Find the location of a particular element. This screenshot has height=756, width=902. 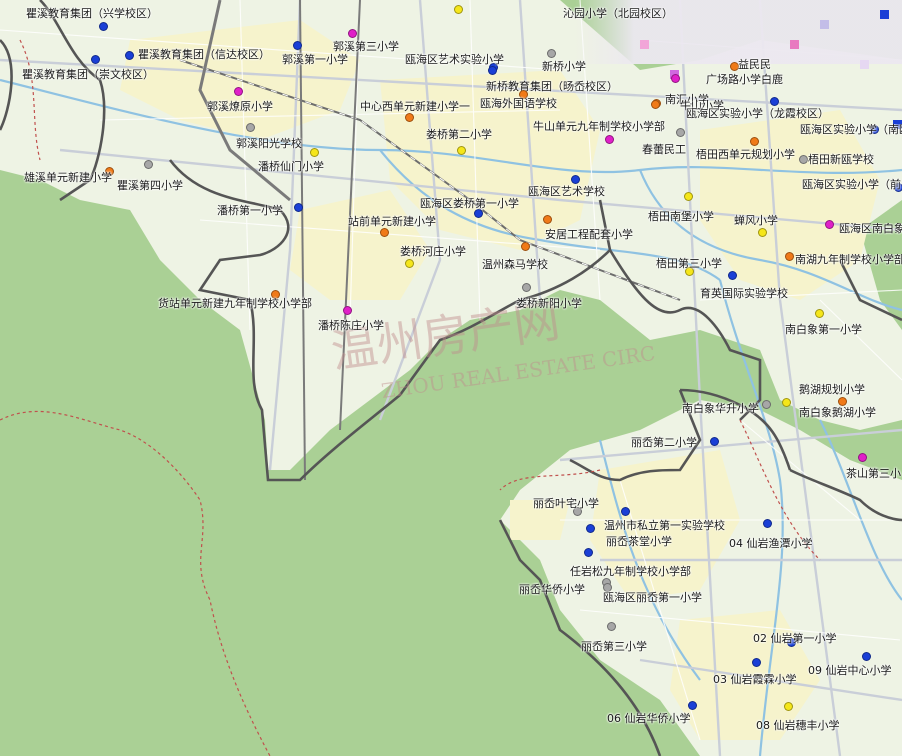

school-label: 南白象鹅湖小学 is located at coordinates (837, 412).